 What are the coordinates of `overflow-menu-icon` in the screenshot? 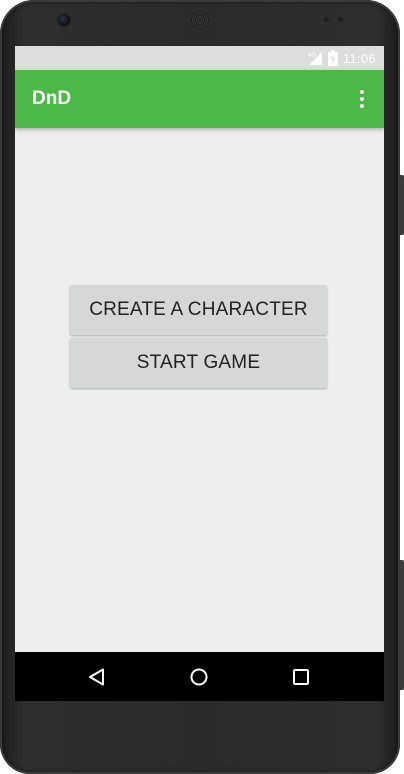 It's located at (362, 99).